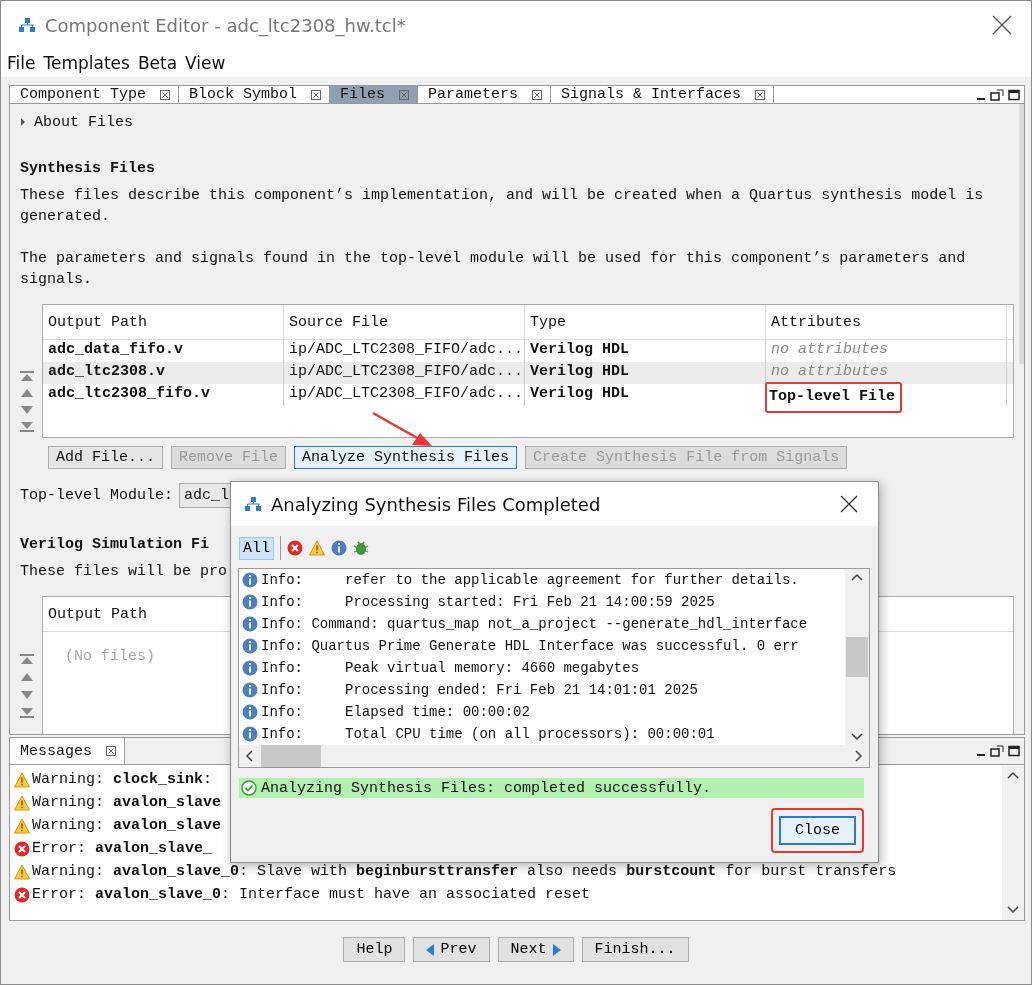 The image size is (1032, 985). What do you see at coordinates (451, 949) in the screenshot?
I see `nav-button: Prev` at bounding box center [451, 949].